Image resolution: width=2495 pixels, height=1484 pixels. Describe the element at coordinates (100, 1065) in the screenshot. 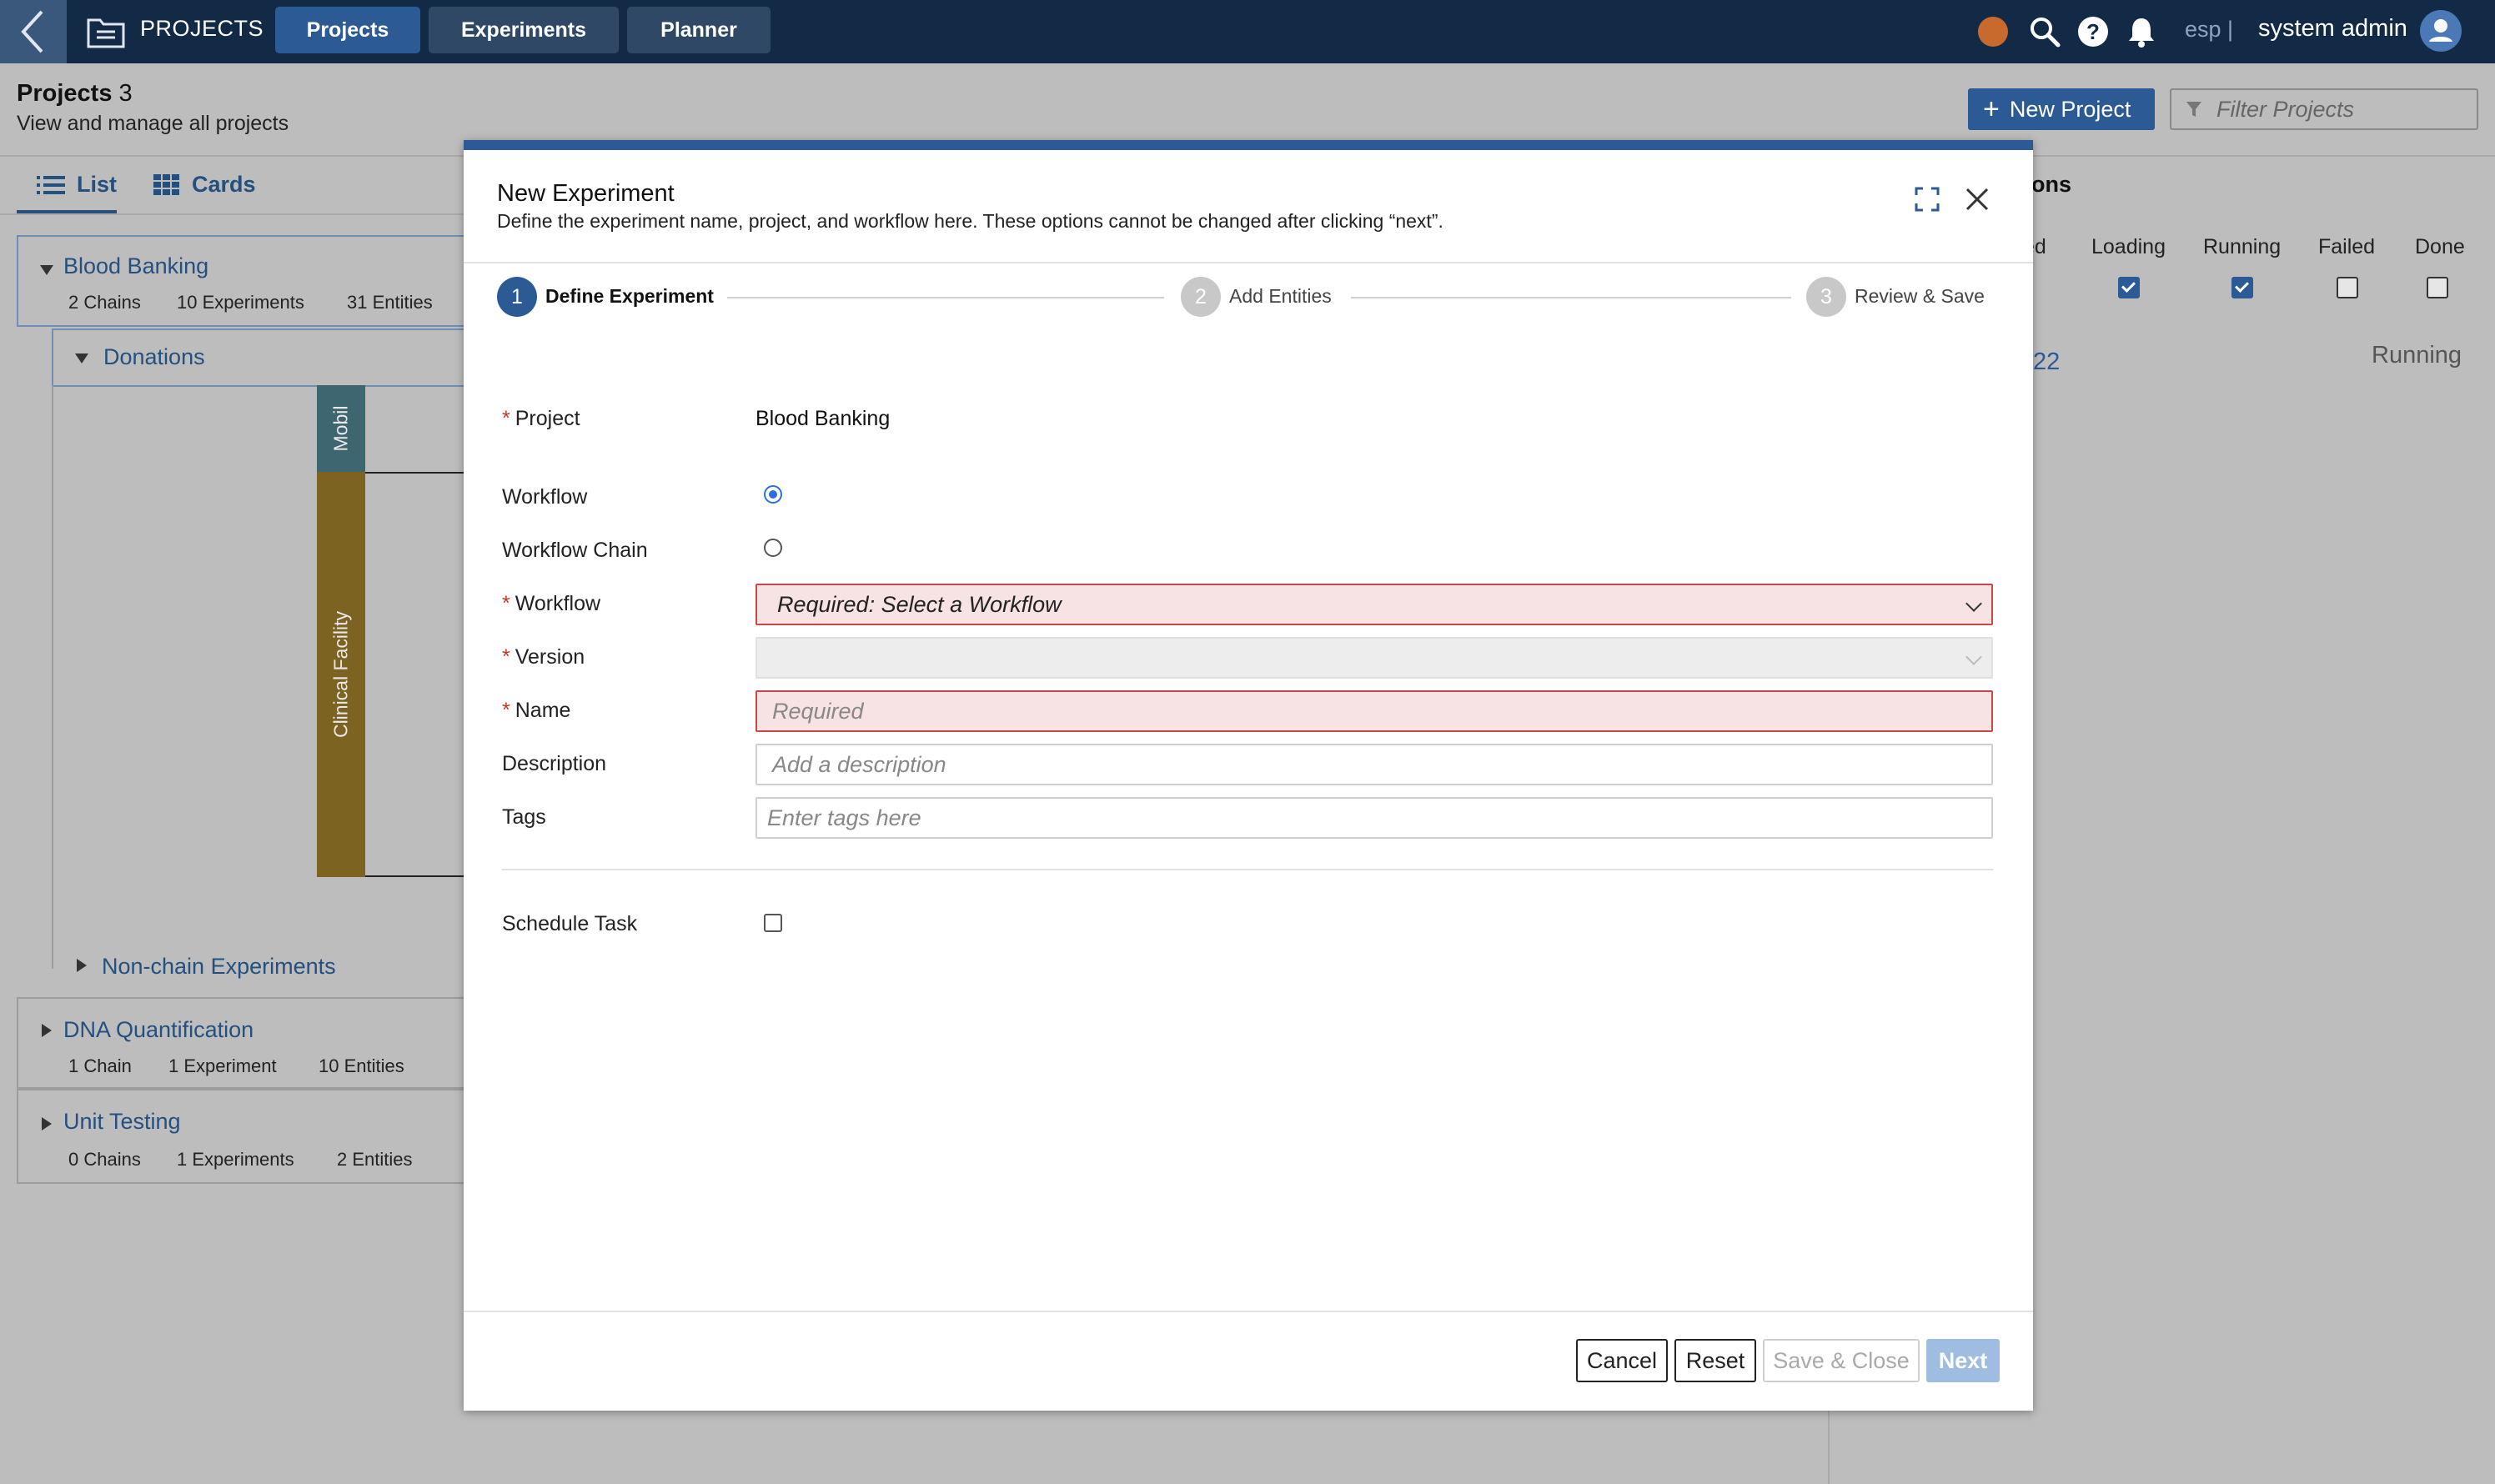

I see `project-chains: 1 Chain` at that location.